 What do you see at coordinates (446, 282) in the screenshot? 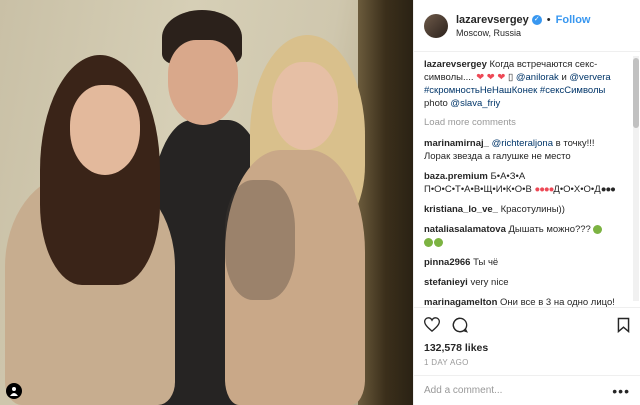
I see `comment-username: stefanieyi` at bounding box center [446, 282].